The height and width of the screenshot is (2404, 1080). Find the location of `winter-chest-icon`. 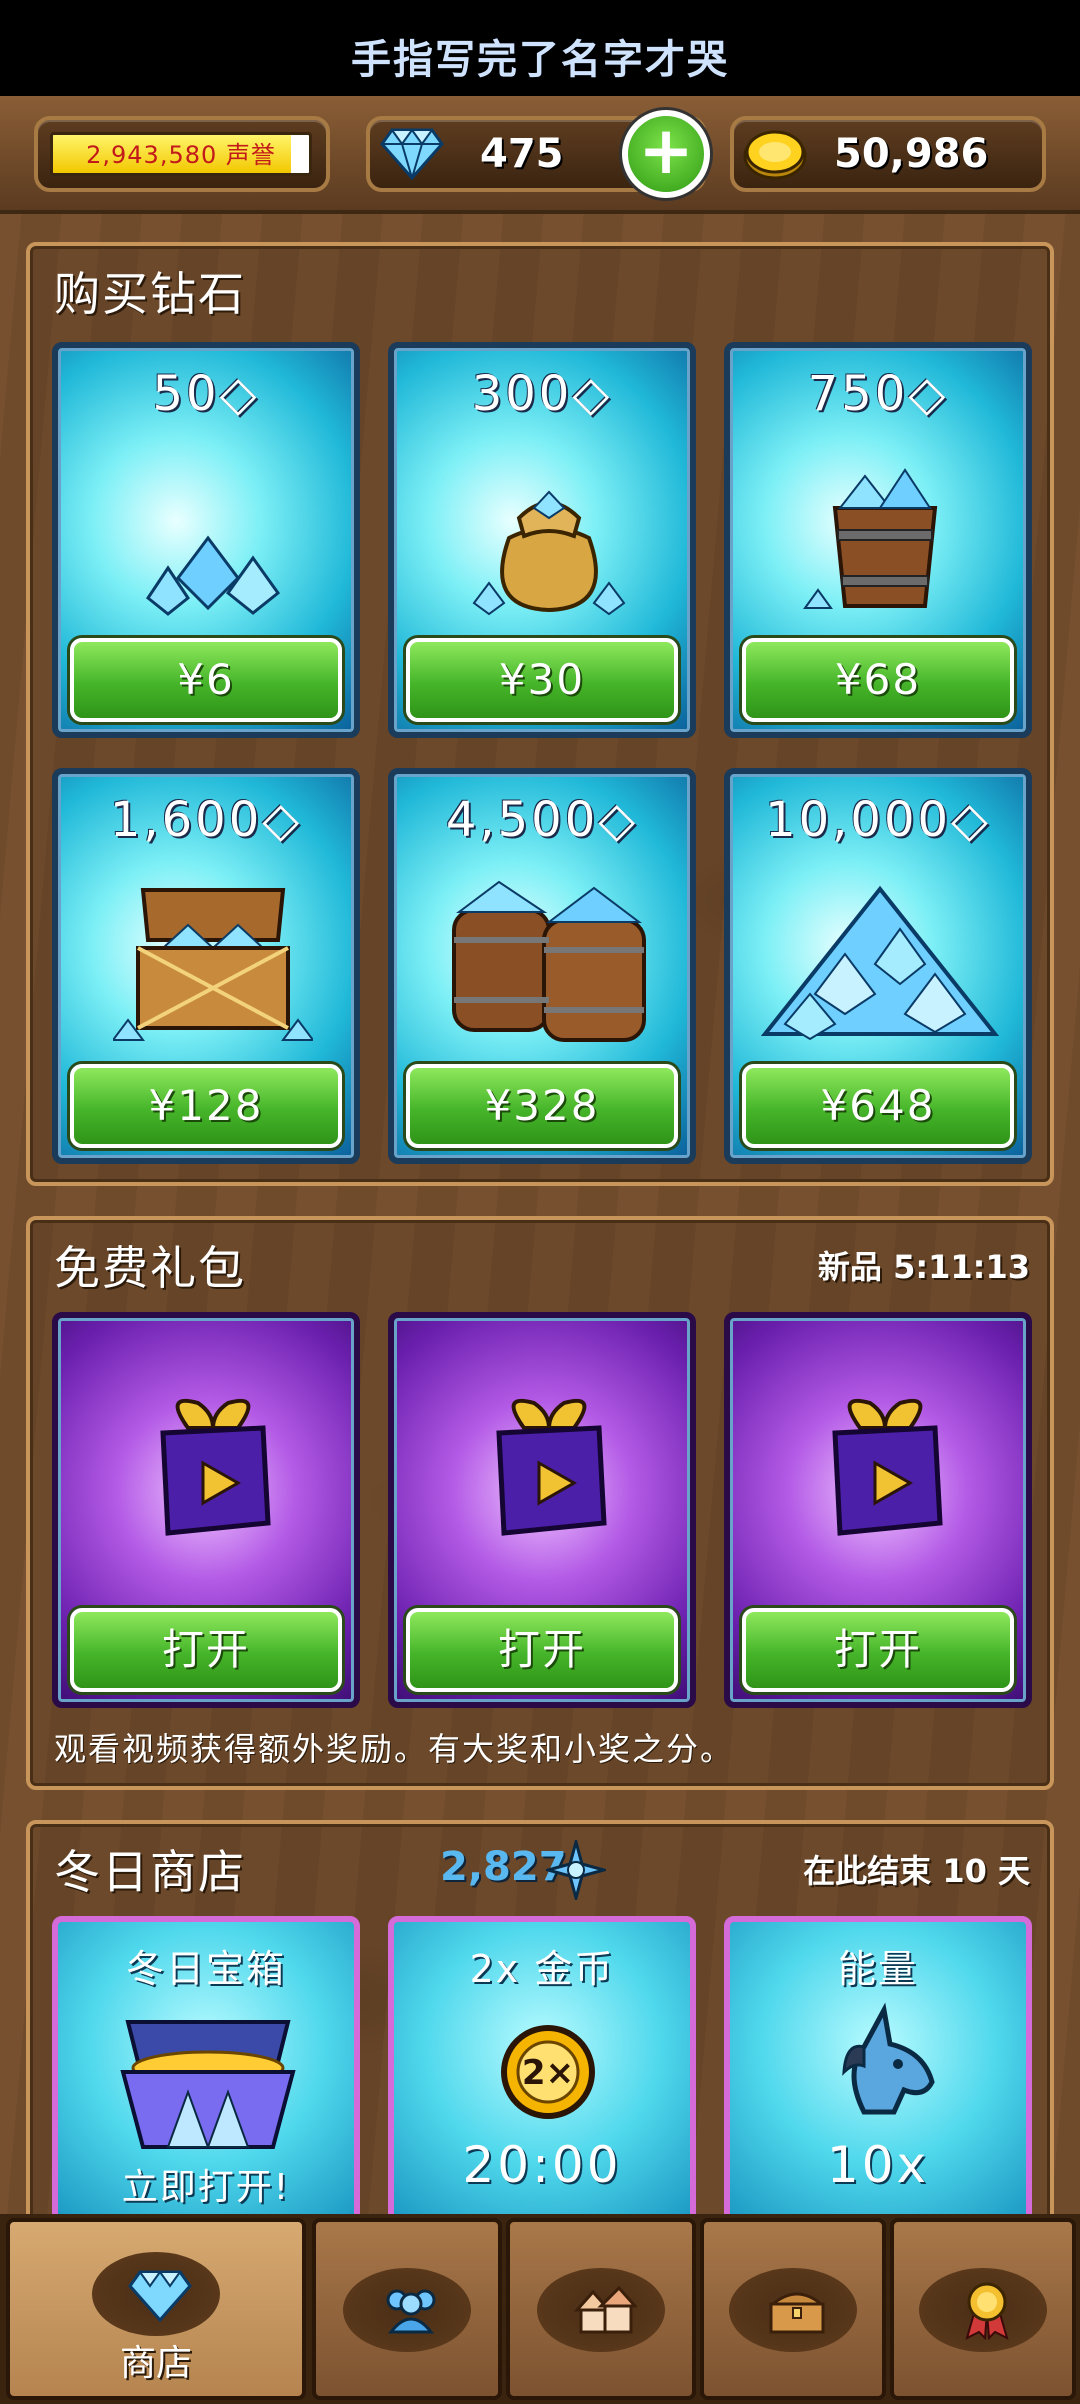

winter-chest-icon is located at coordinates (208, 2084).